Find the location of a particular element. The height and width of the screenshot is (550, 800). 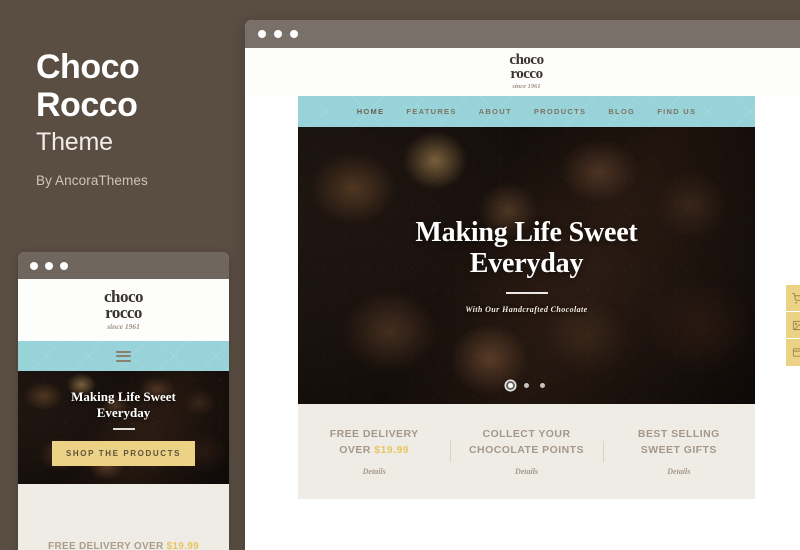

feature-column-sweet-gifts: BEST SELLING SWEET GIFTS Details is located at coordinates (678, 451).